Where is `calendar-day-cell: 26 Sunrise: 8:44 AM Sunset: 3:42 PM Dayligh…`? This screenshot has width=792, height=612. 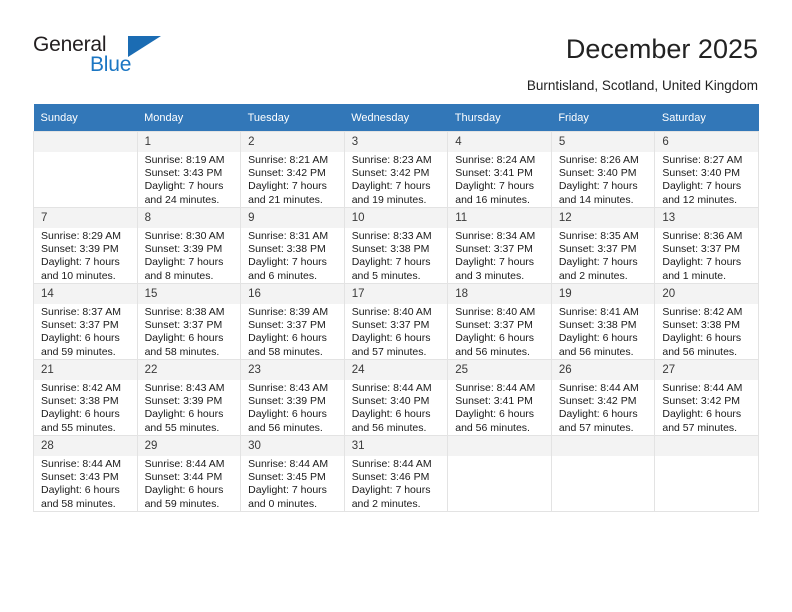 calendar-day-cell: 26 Sunrise: 8:44 AM Sunset: 3:42 PM Dayligh… is located at coordinates (603, 397).